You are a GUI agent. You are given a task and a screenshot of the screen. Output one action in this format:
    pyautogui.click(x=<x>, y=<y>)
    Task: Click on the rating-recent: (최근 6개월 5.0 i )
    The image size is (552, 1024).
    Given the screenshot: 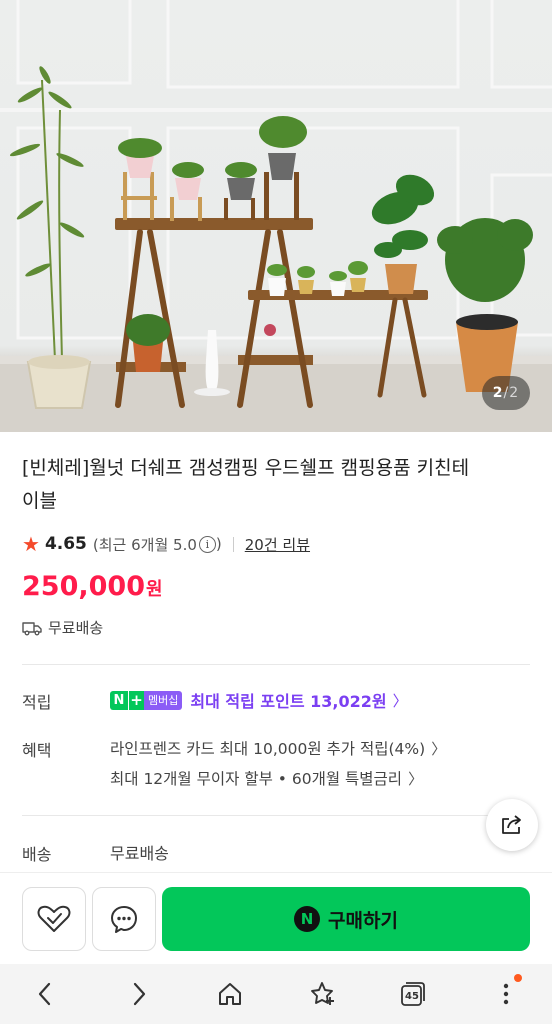 What is the action you would take?
    pyautogui.click(x=157, y=544)
    